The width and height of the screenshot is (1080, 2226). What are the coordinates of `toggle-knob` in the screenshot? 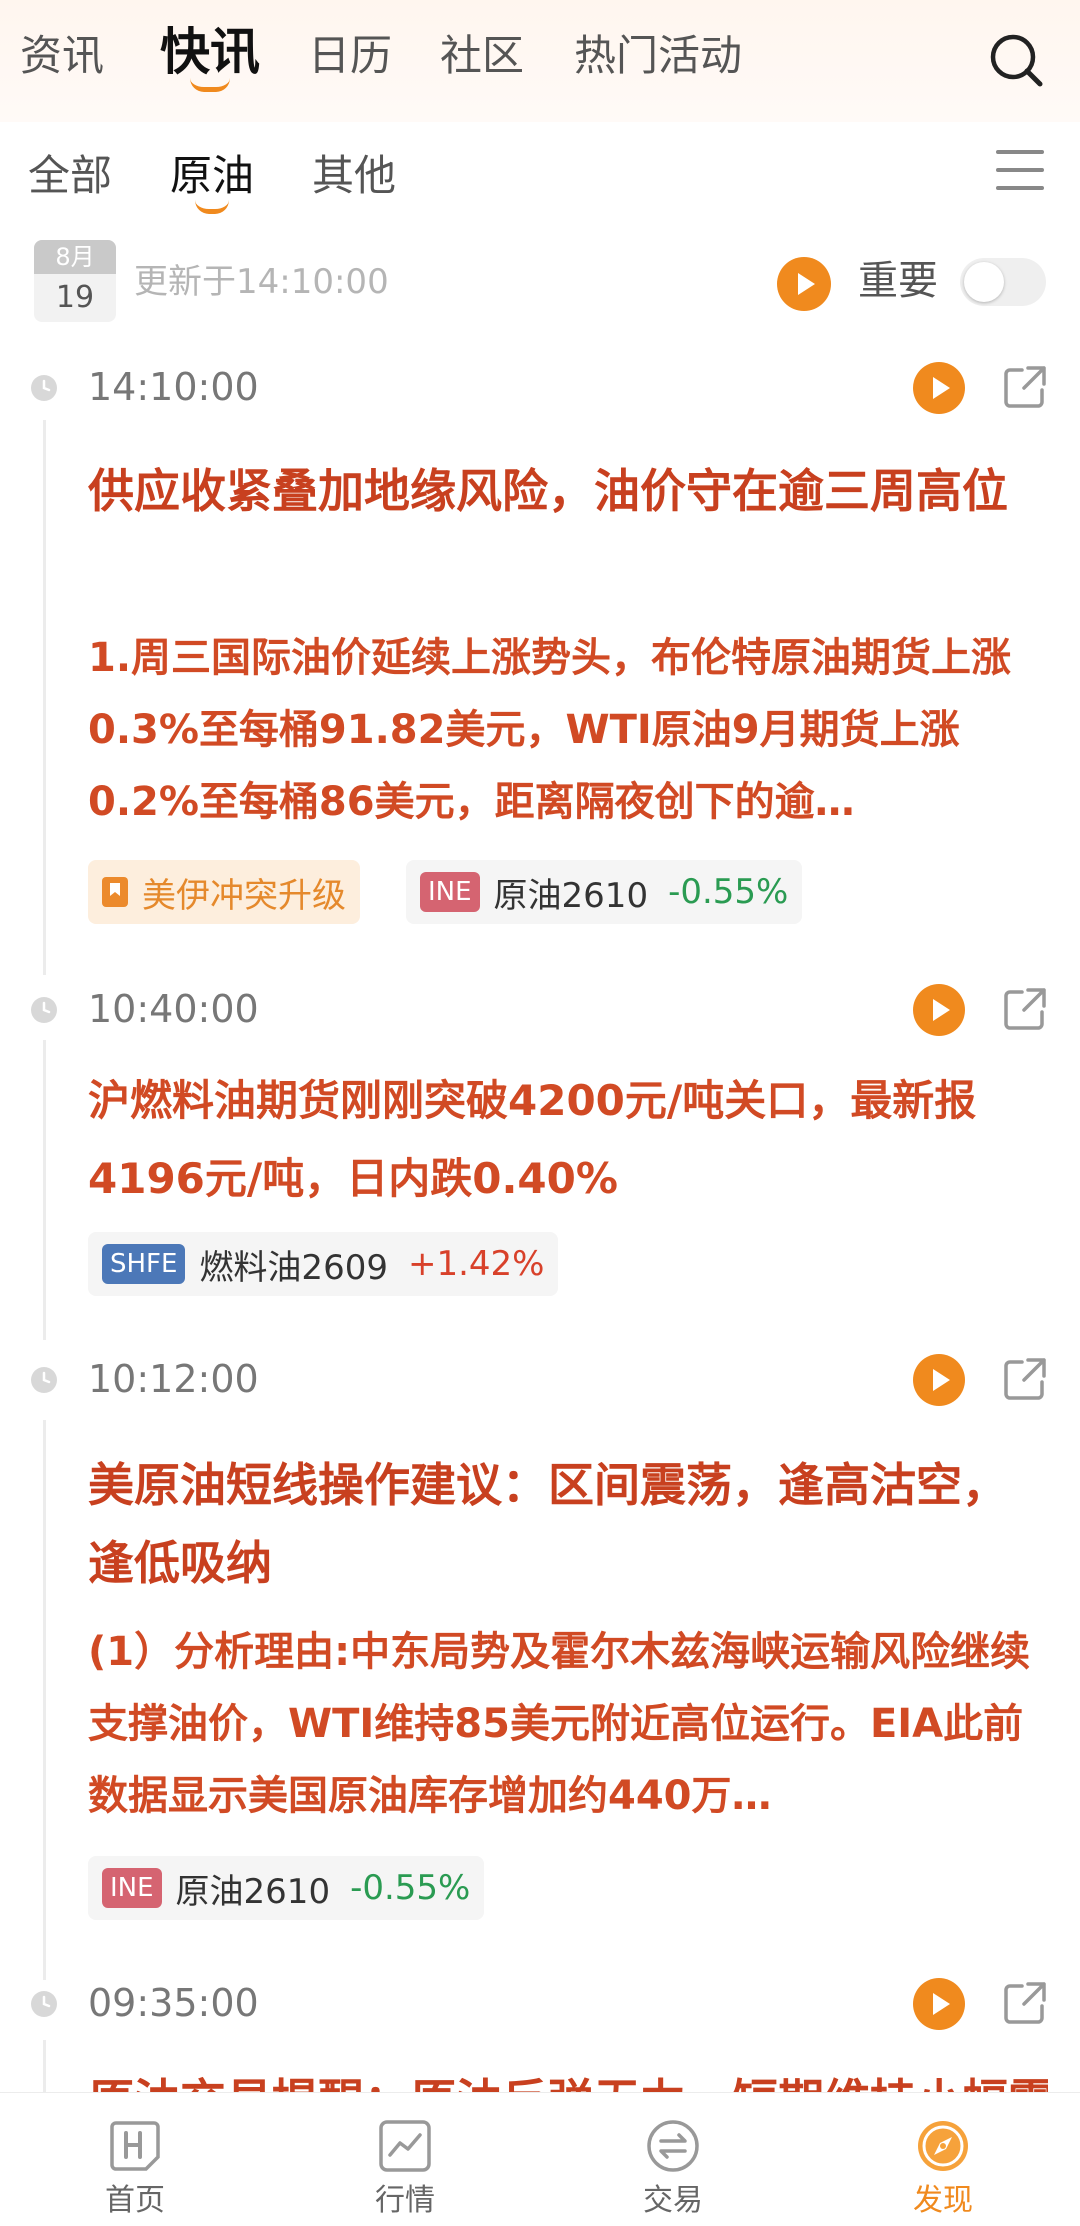 It's located at (984, 282).